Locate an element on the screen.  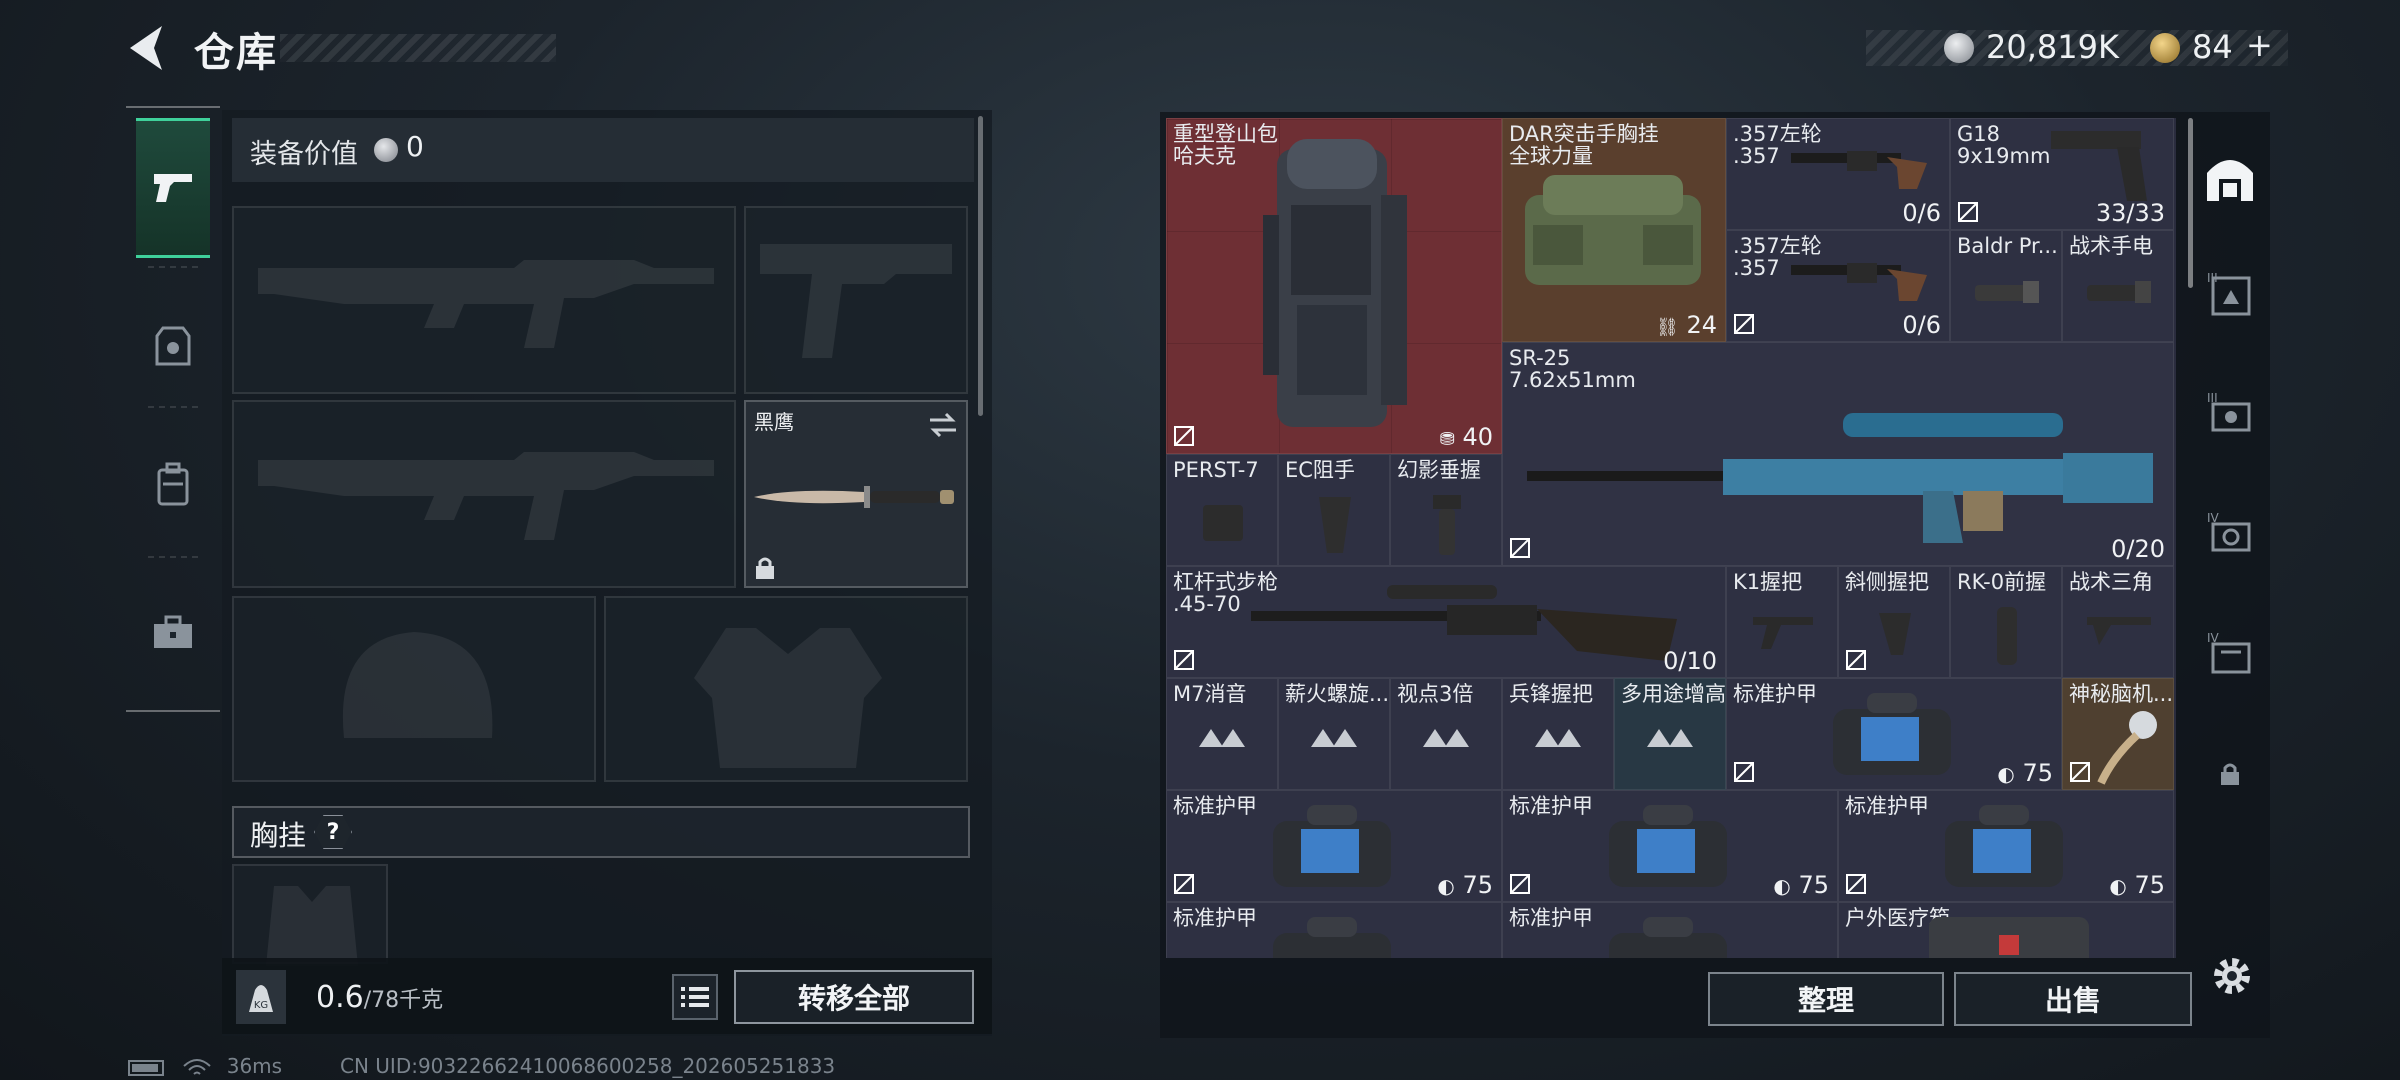
stash-item-perst7: PERST-7 is located at coordinates (1222, 510).